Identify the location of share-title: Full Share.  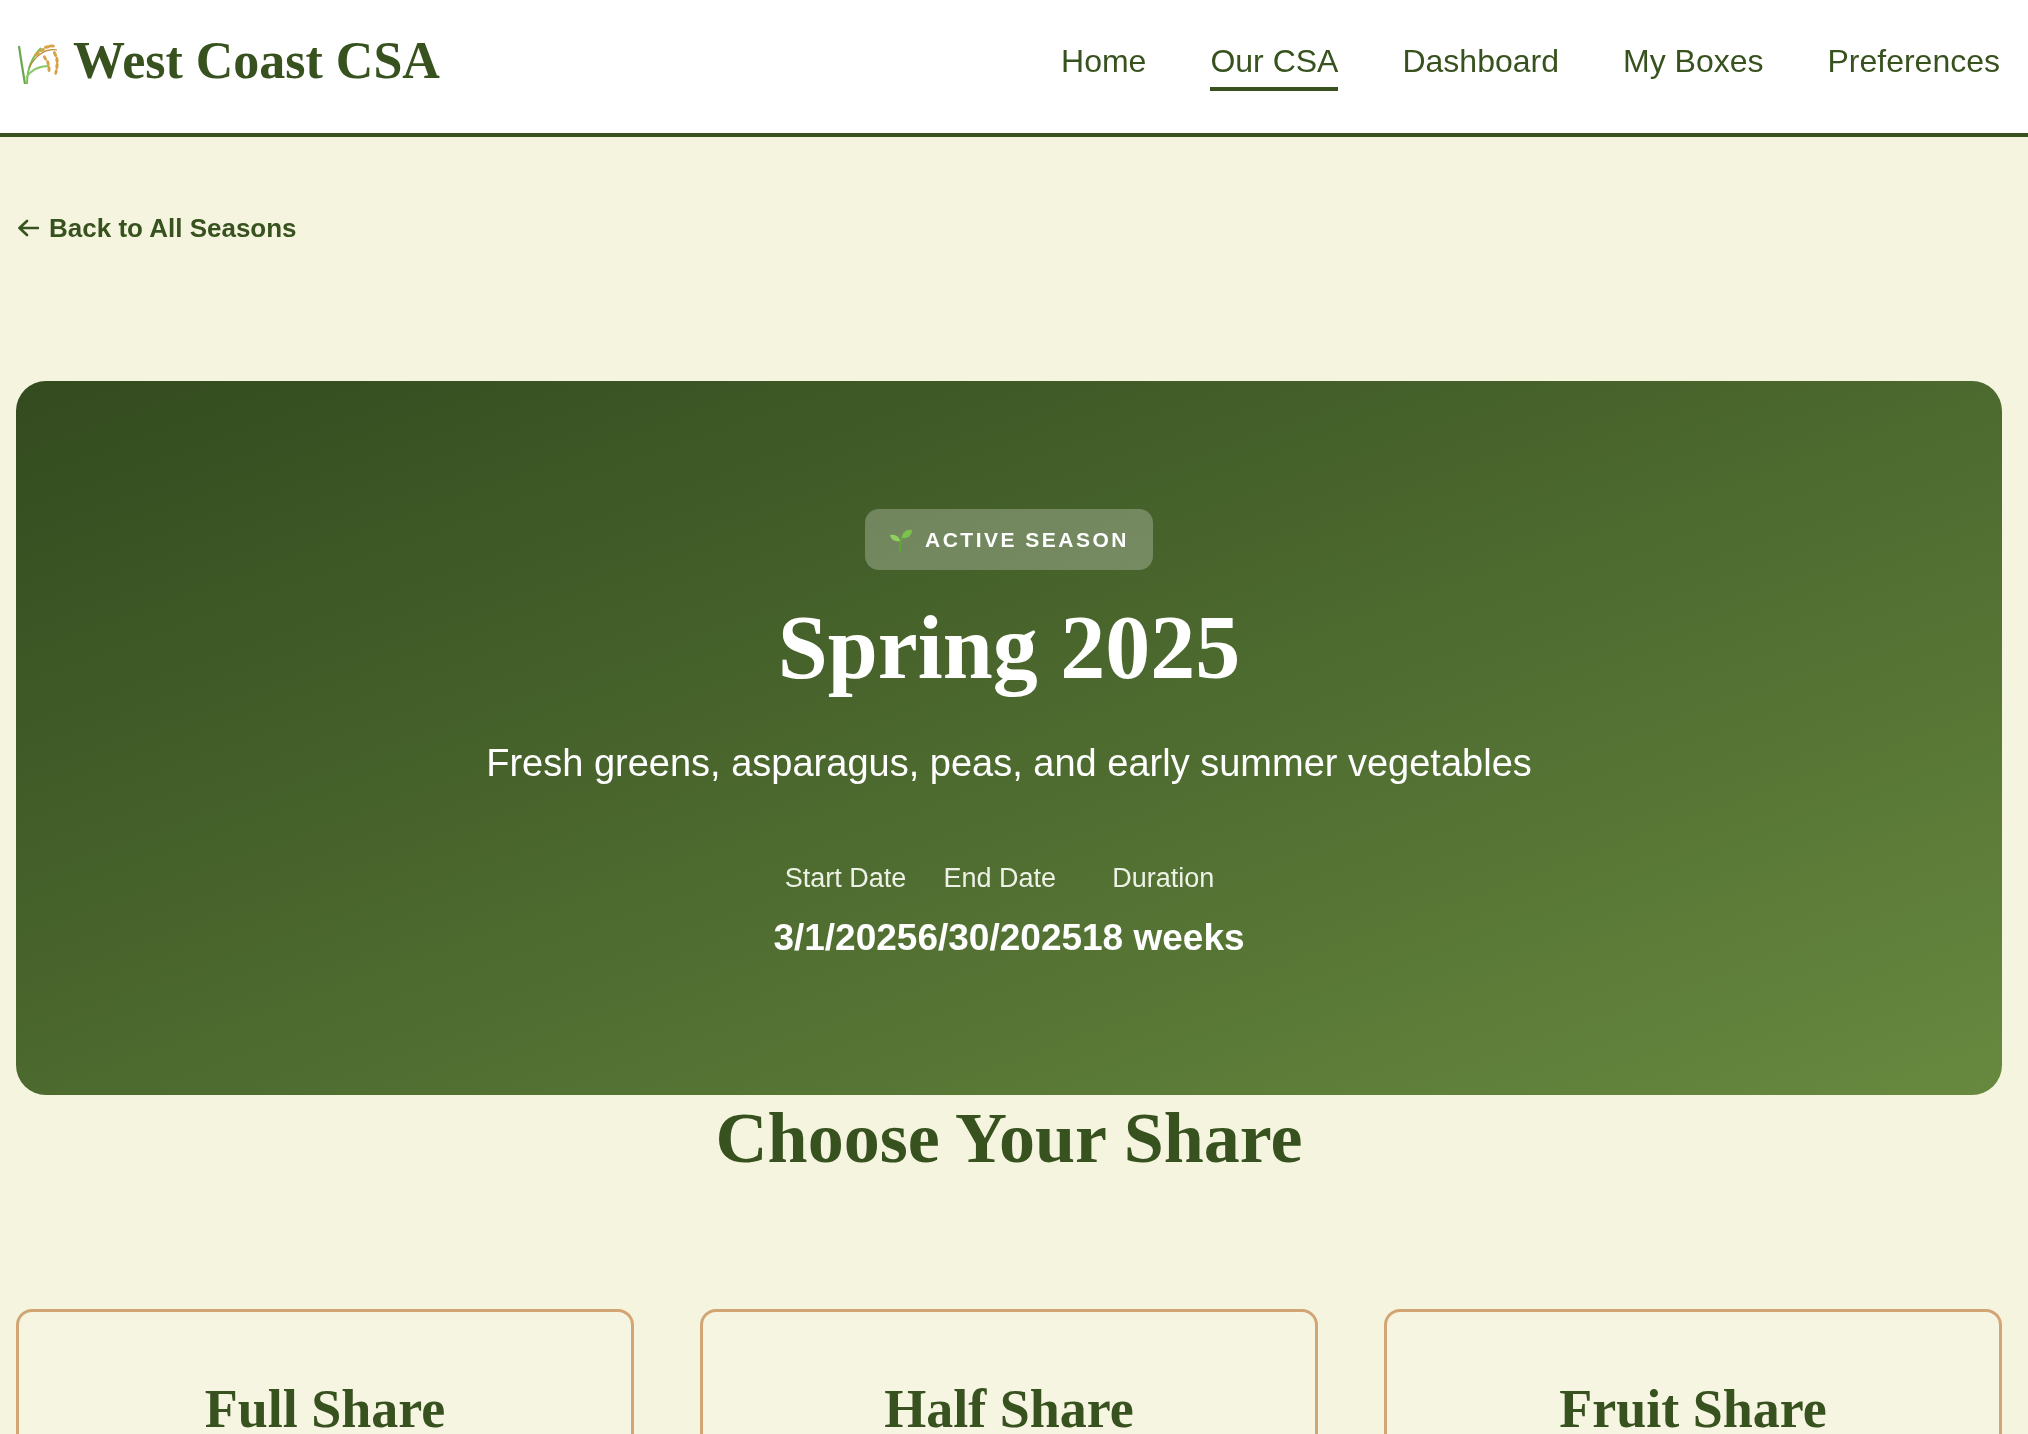
(325, 1406).